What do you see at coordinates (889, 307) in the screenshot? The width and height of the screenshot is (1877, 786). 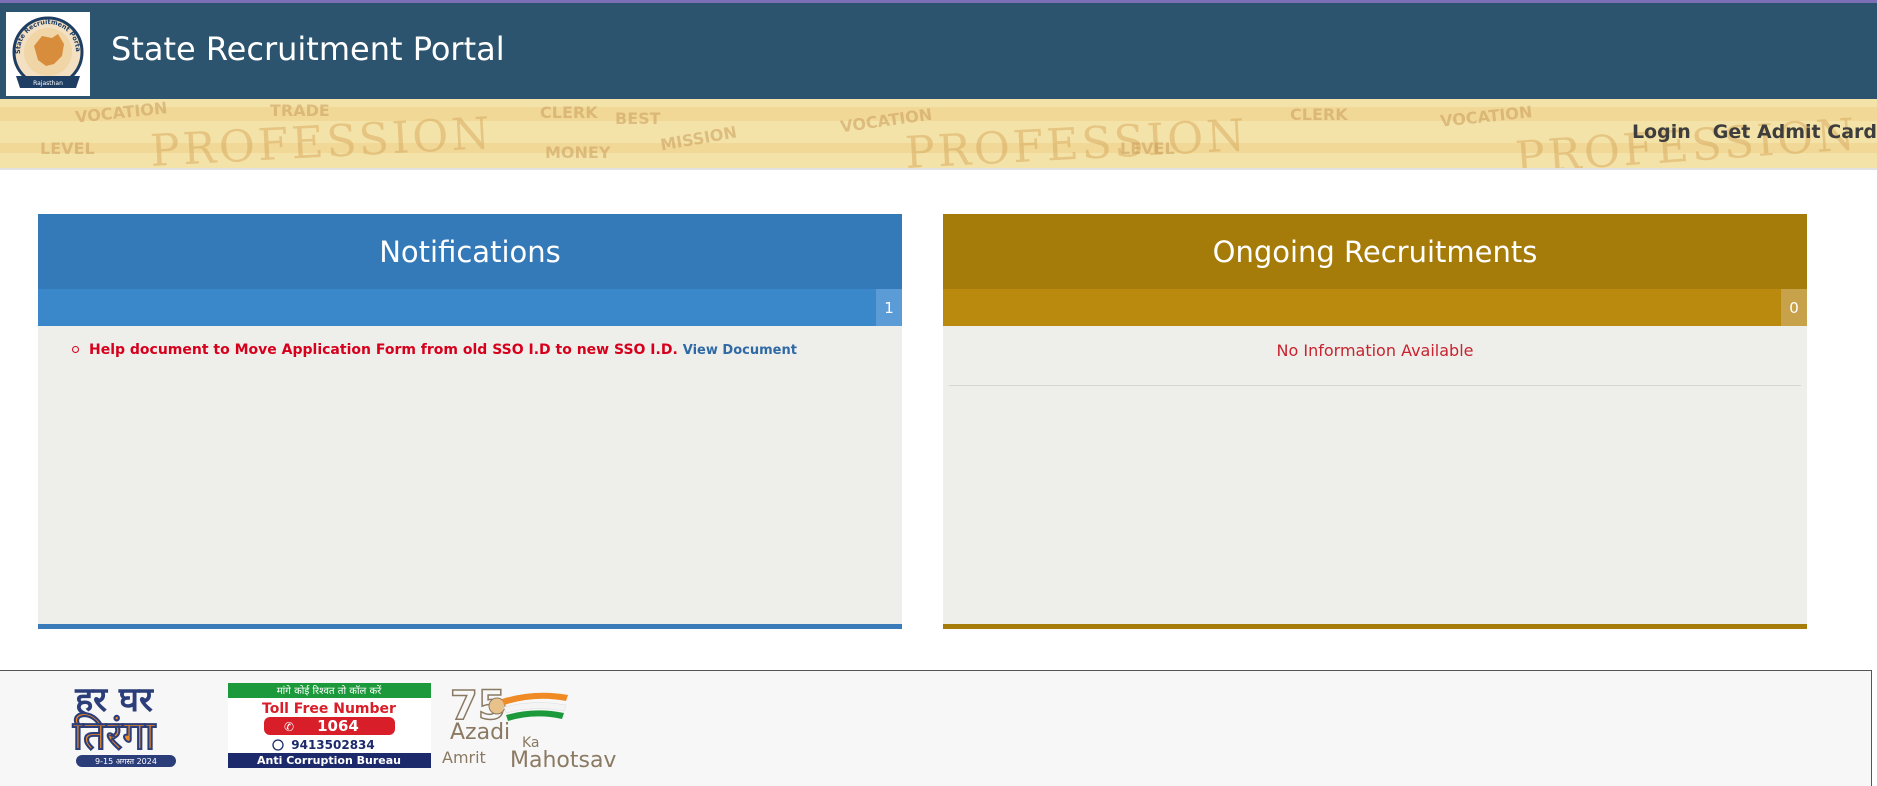 I see `notifications-count-badge: 1` at bounding box center [889, 307].